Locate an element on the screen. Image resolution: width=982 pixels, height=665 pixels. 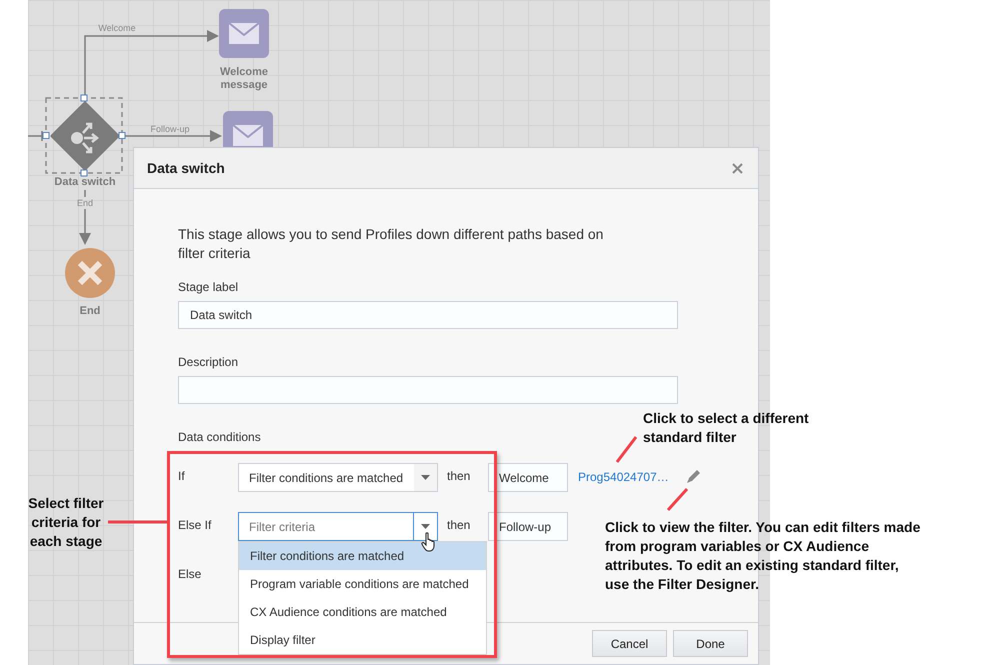
condition-label: Else is located at coordinates (190, 573).